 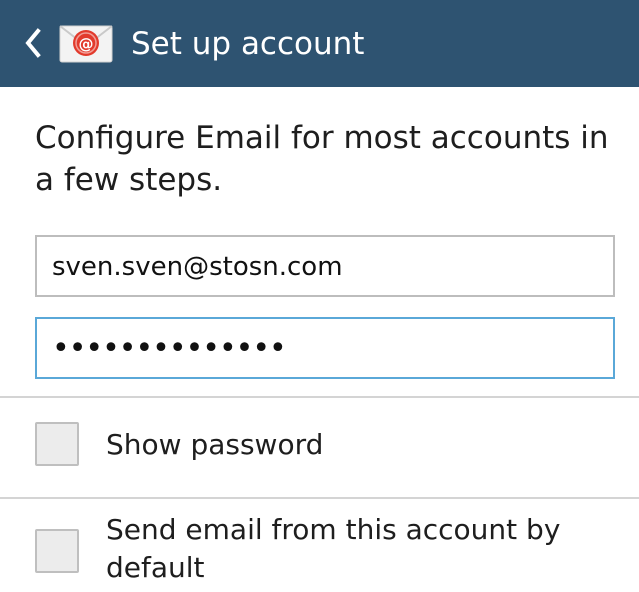 I want to click on show-password-checkbox, so click(x=57, y=444).